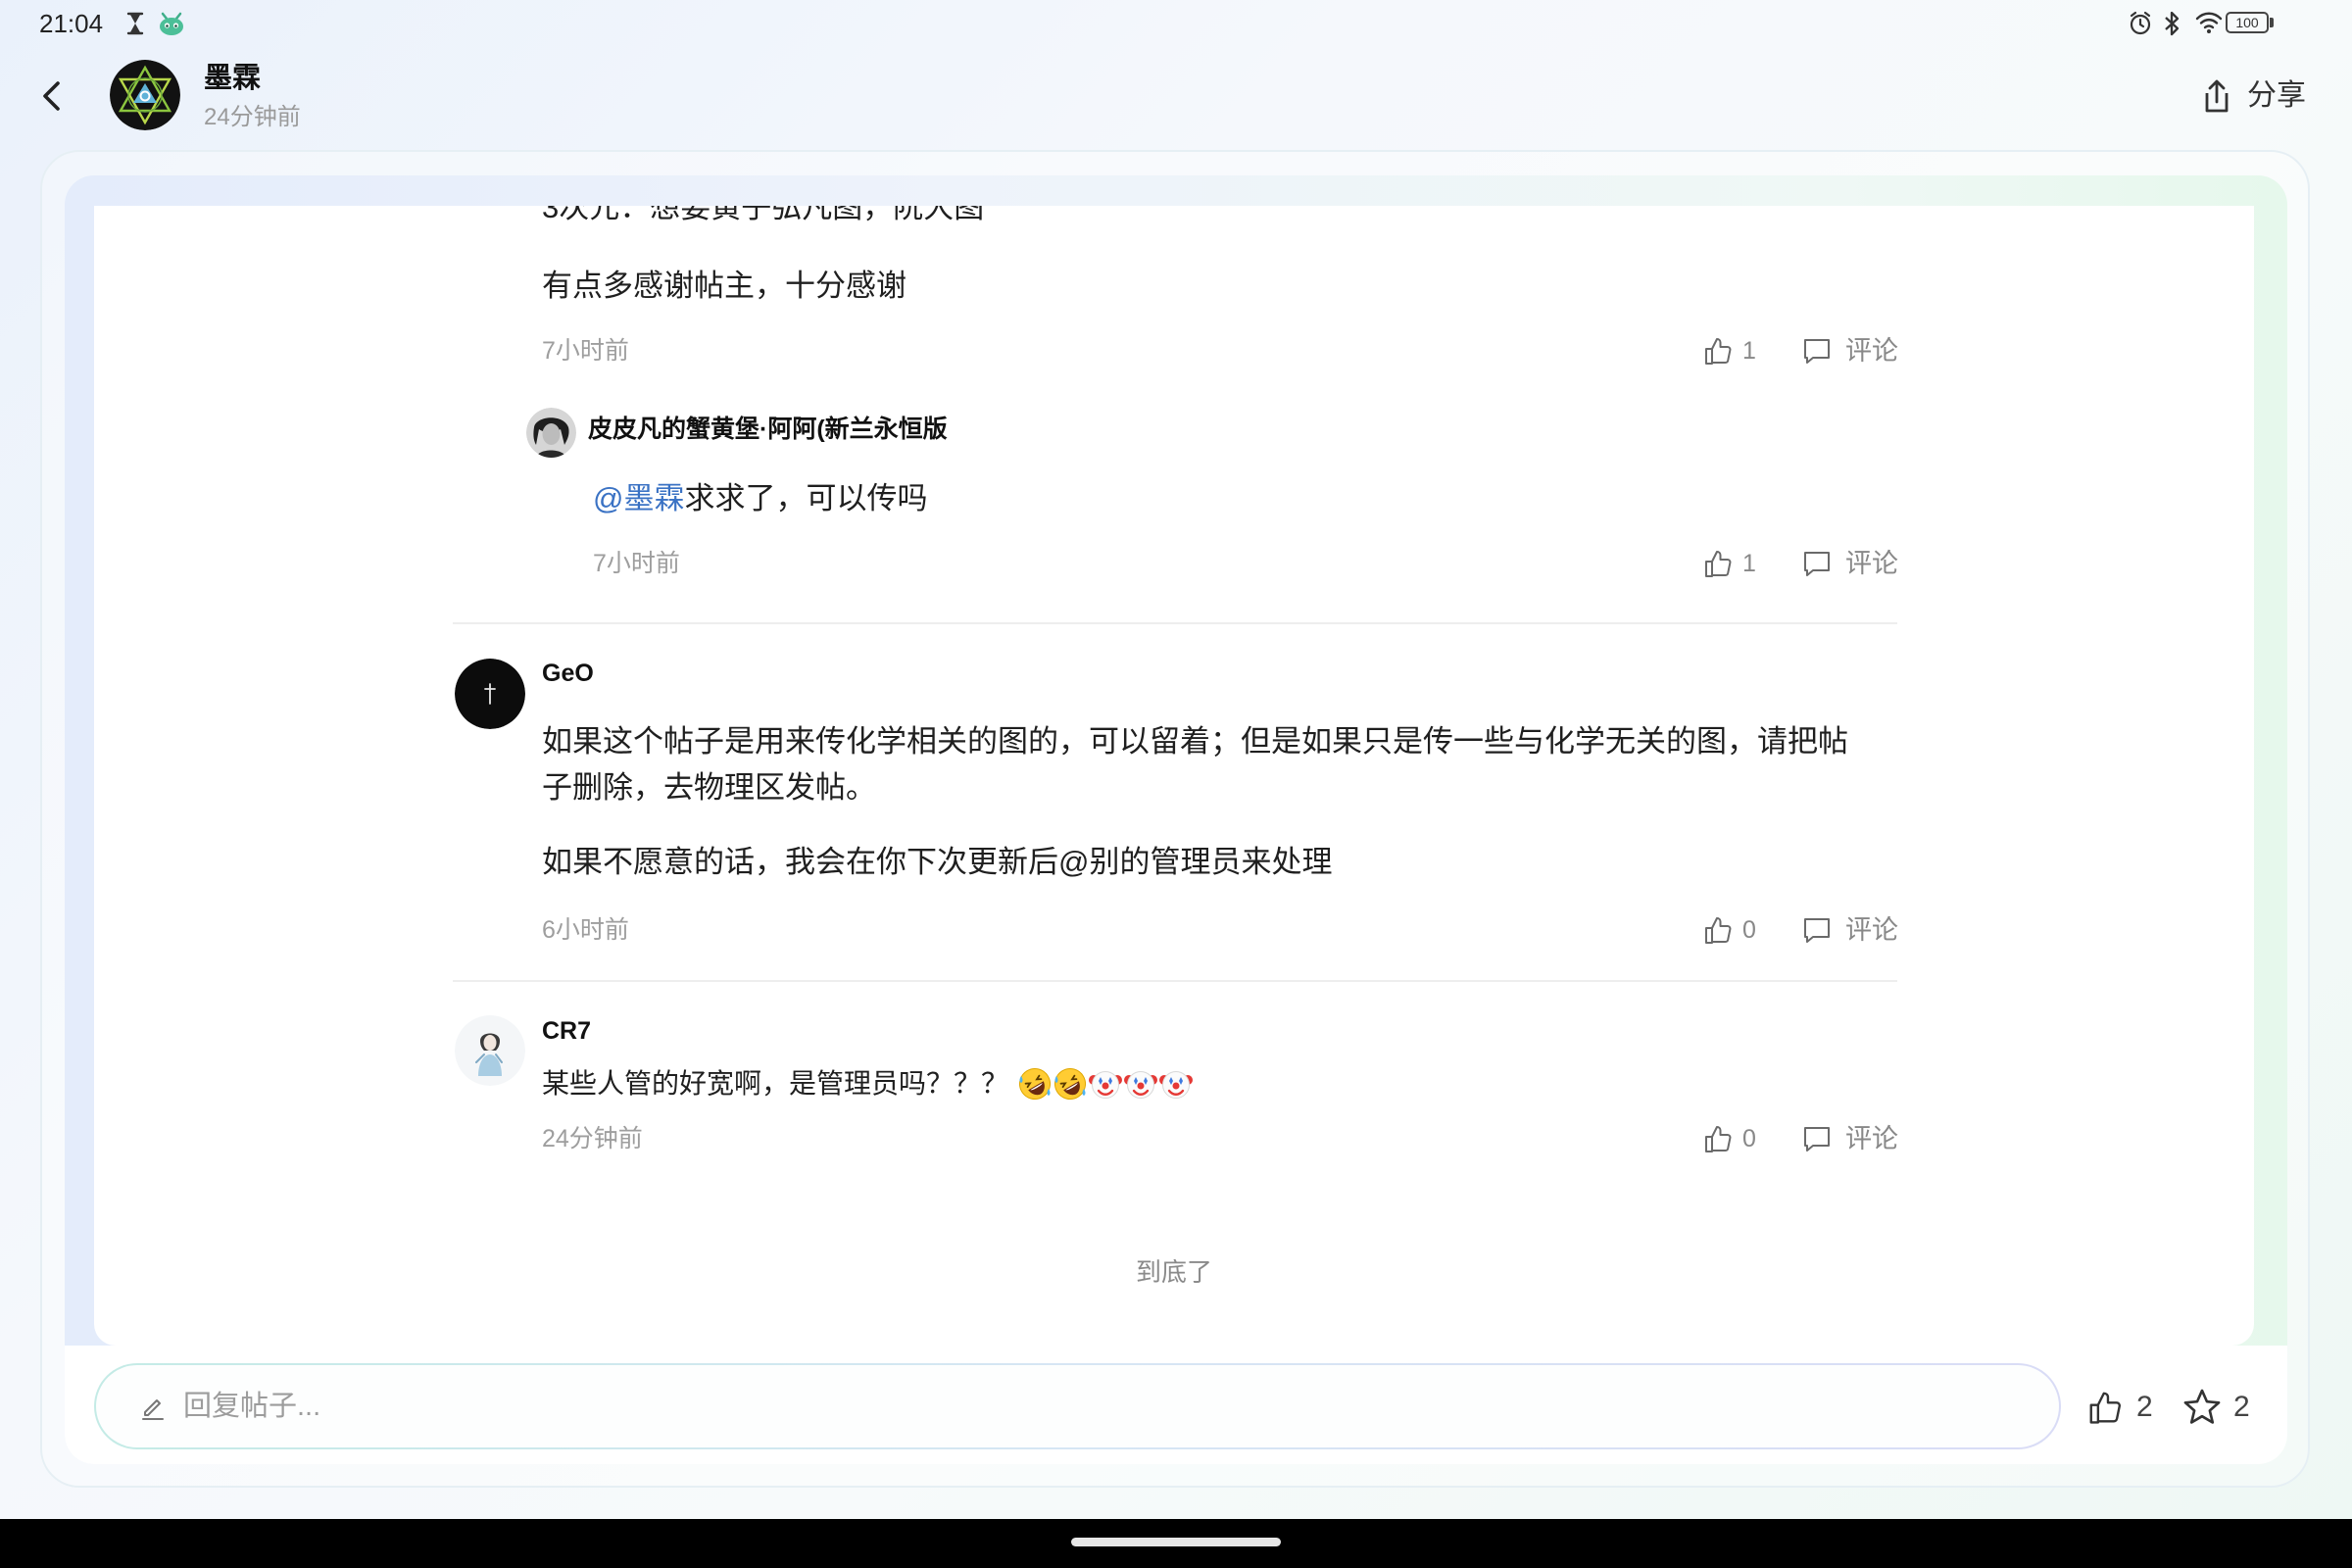 The height and width of the screenshot is (1568, 2352). I want to click on reply-actions: 1 评论, so click(1800, 563).